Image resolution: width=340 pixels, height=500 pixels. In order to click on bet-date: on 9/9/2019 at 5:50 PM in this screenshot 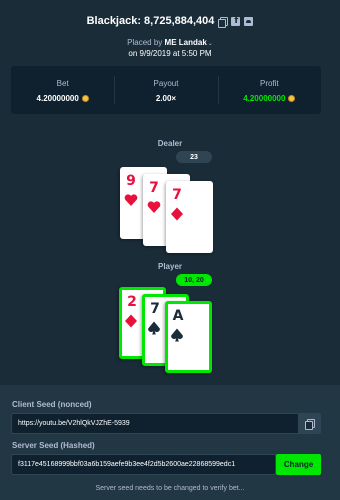, I will do `click(170, 53)`.